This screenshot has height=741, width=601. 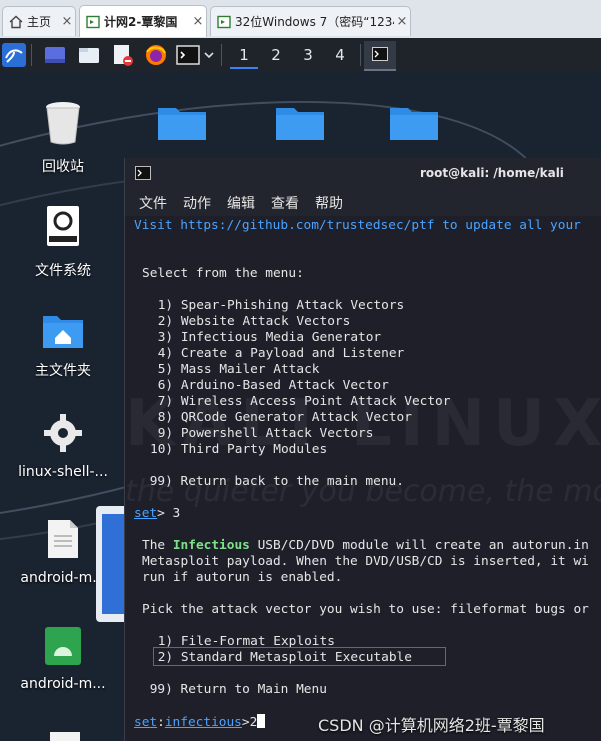 What do you see at coordinates (492, 173) in the screenshot?
I see `terminal-title: root@kali: /home/kali` at bounding box center [492, 173].